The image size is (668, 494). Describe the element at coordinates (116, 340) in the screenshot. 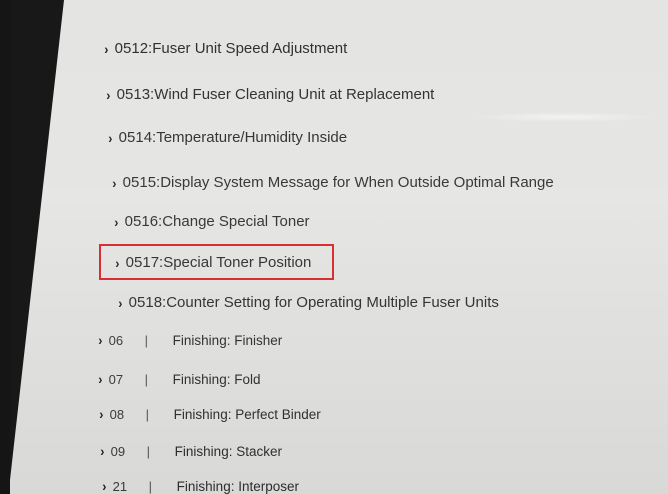

I see `category-number: 06` at that location.